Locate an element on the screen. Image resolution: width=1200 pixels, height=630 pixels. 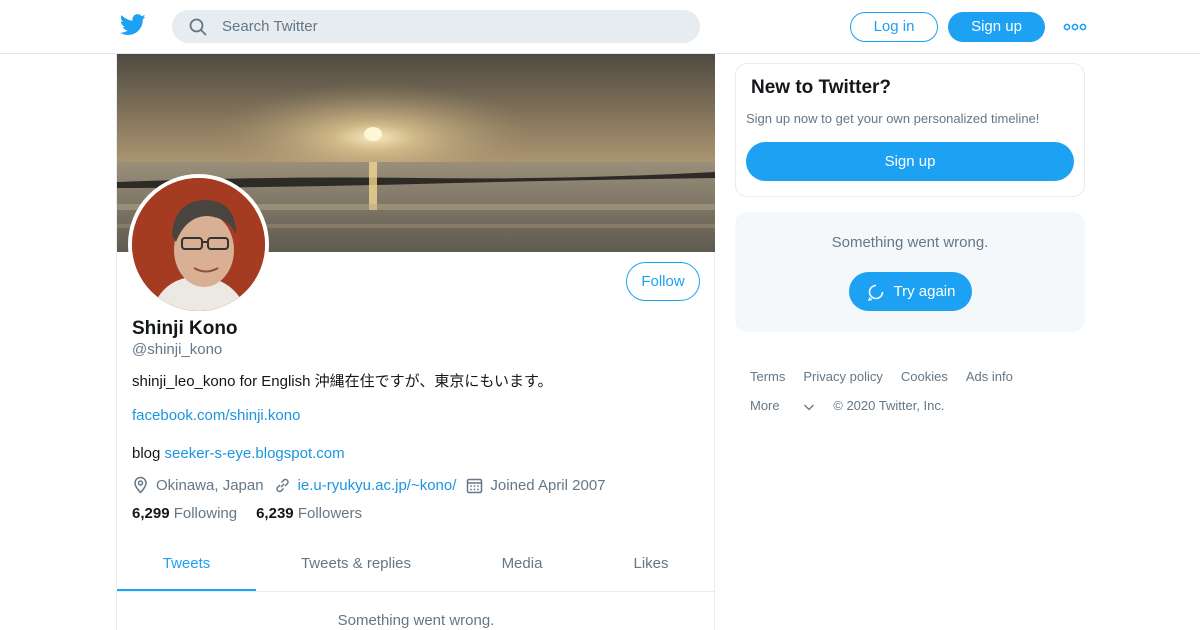
tab-media: Media is located at coordinates (522, 567).